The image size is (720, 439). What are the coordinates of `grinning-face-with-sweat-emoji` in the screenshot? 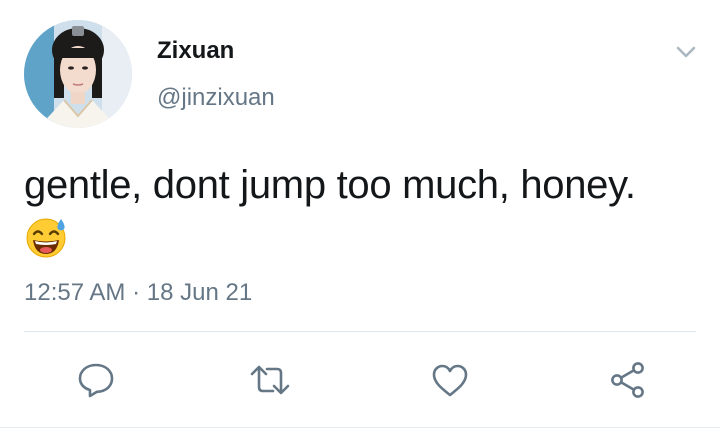 It's located at (46, 237).